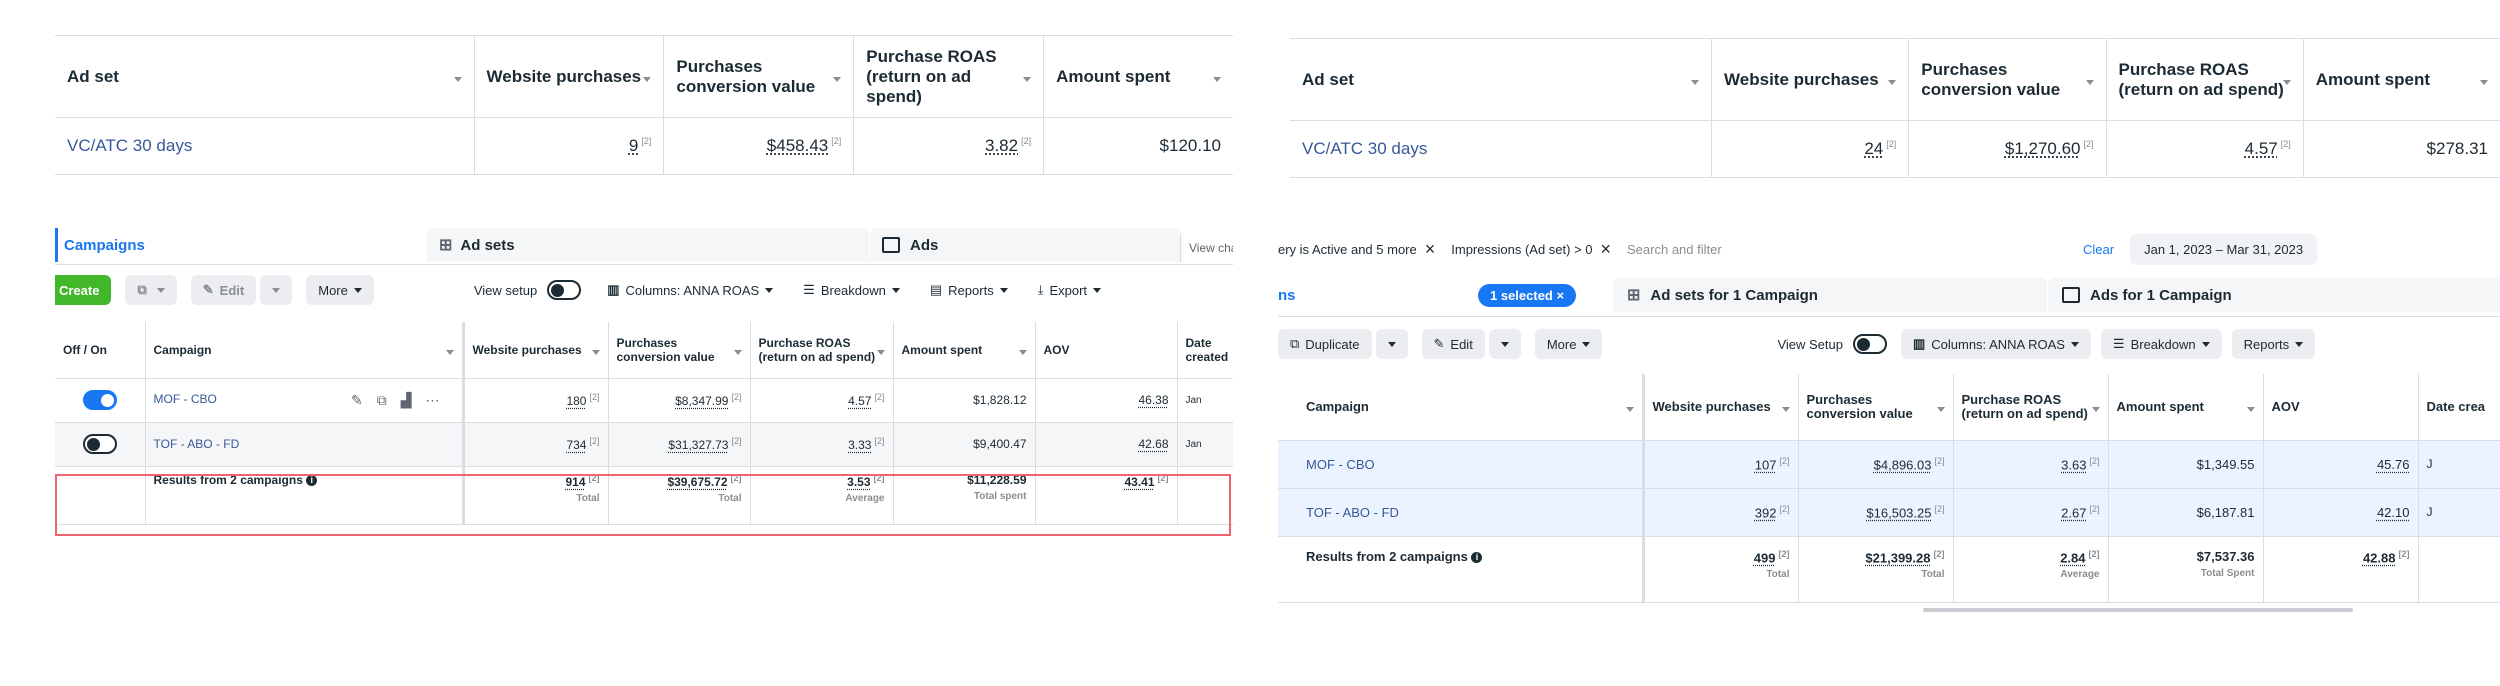  What do you see at coordinates (1531, 249) in the screenshot?
I see `filter-chip-impressions: Impressions (Ad set) > 0 ×` at bounding box center [1531, 249].